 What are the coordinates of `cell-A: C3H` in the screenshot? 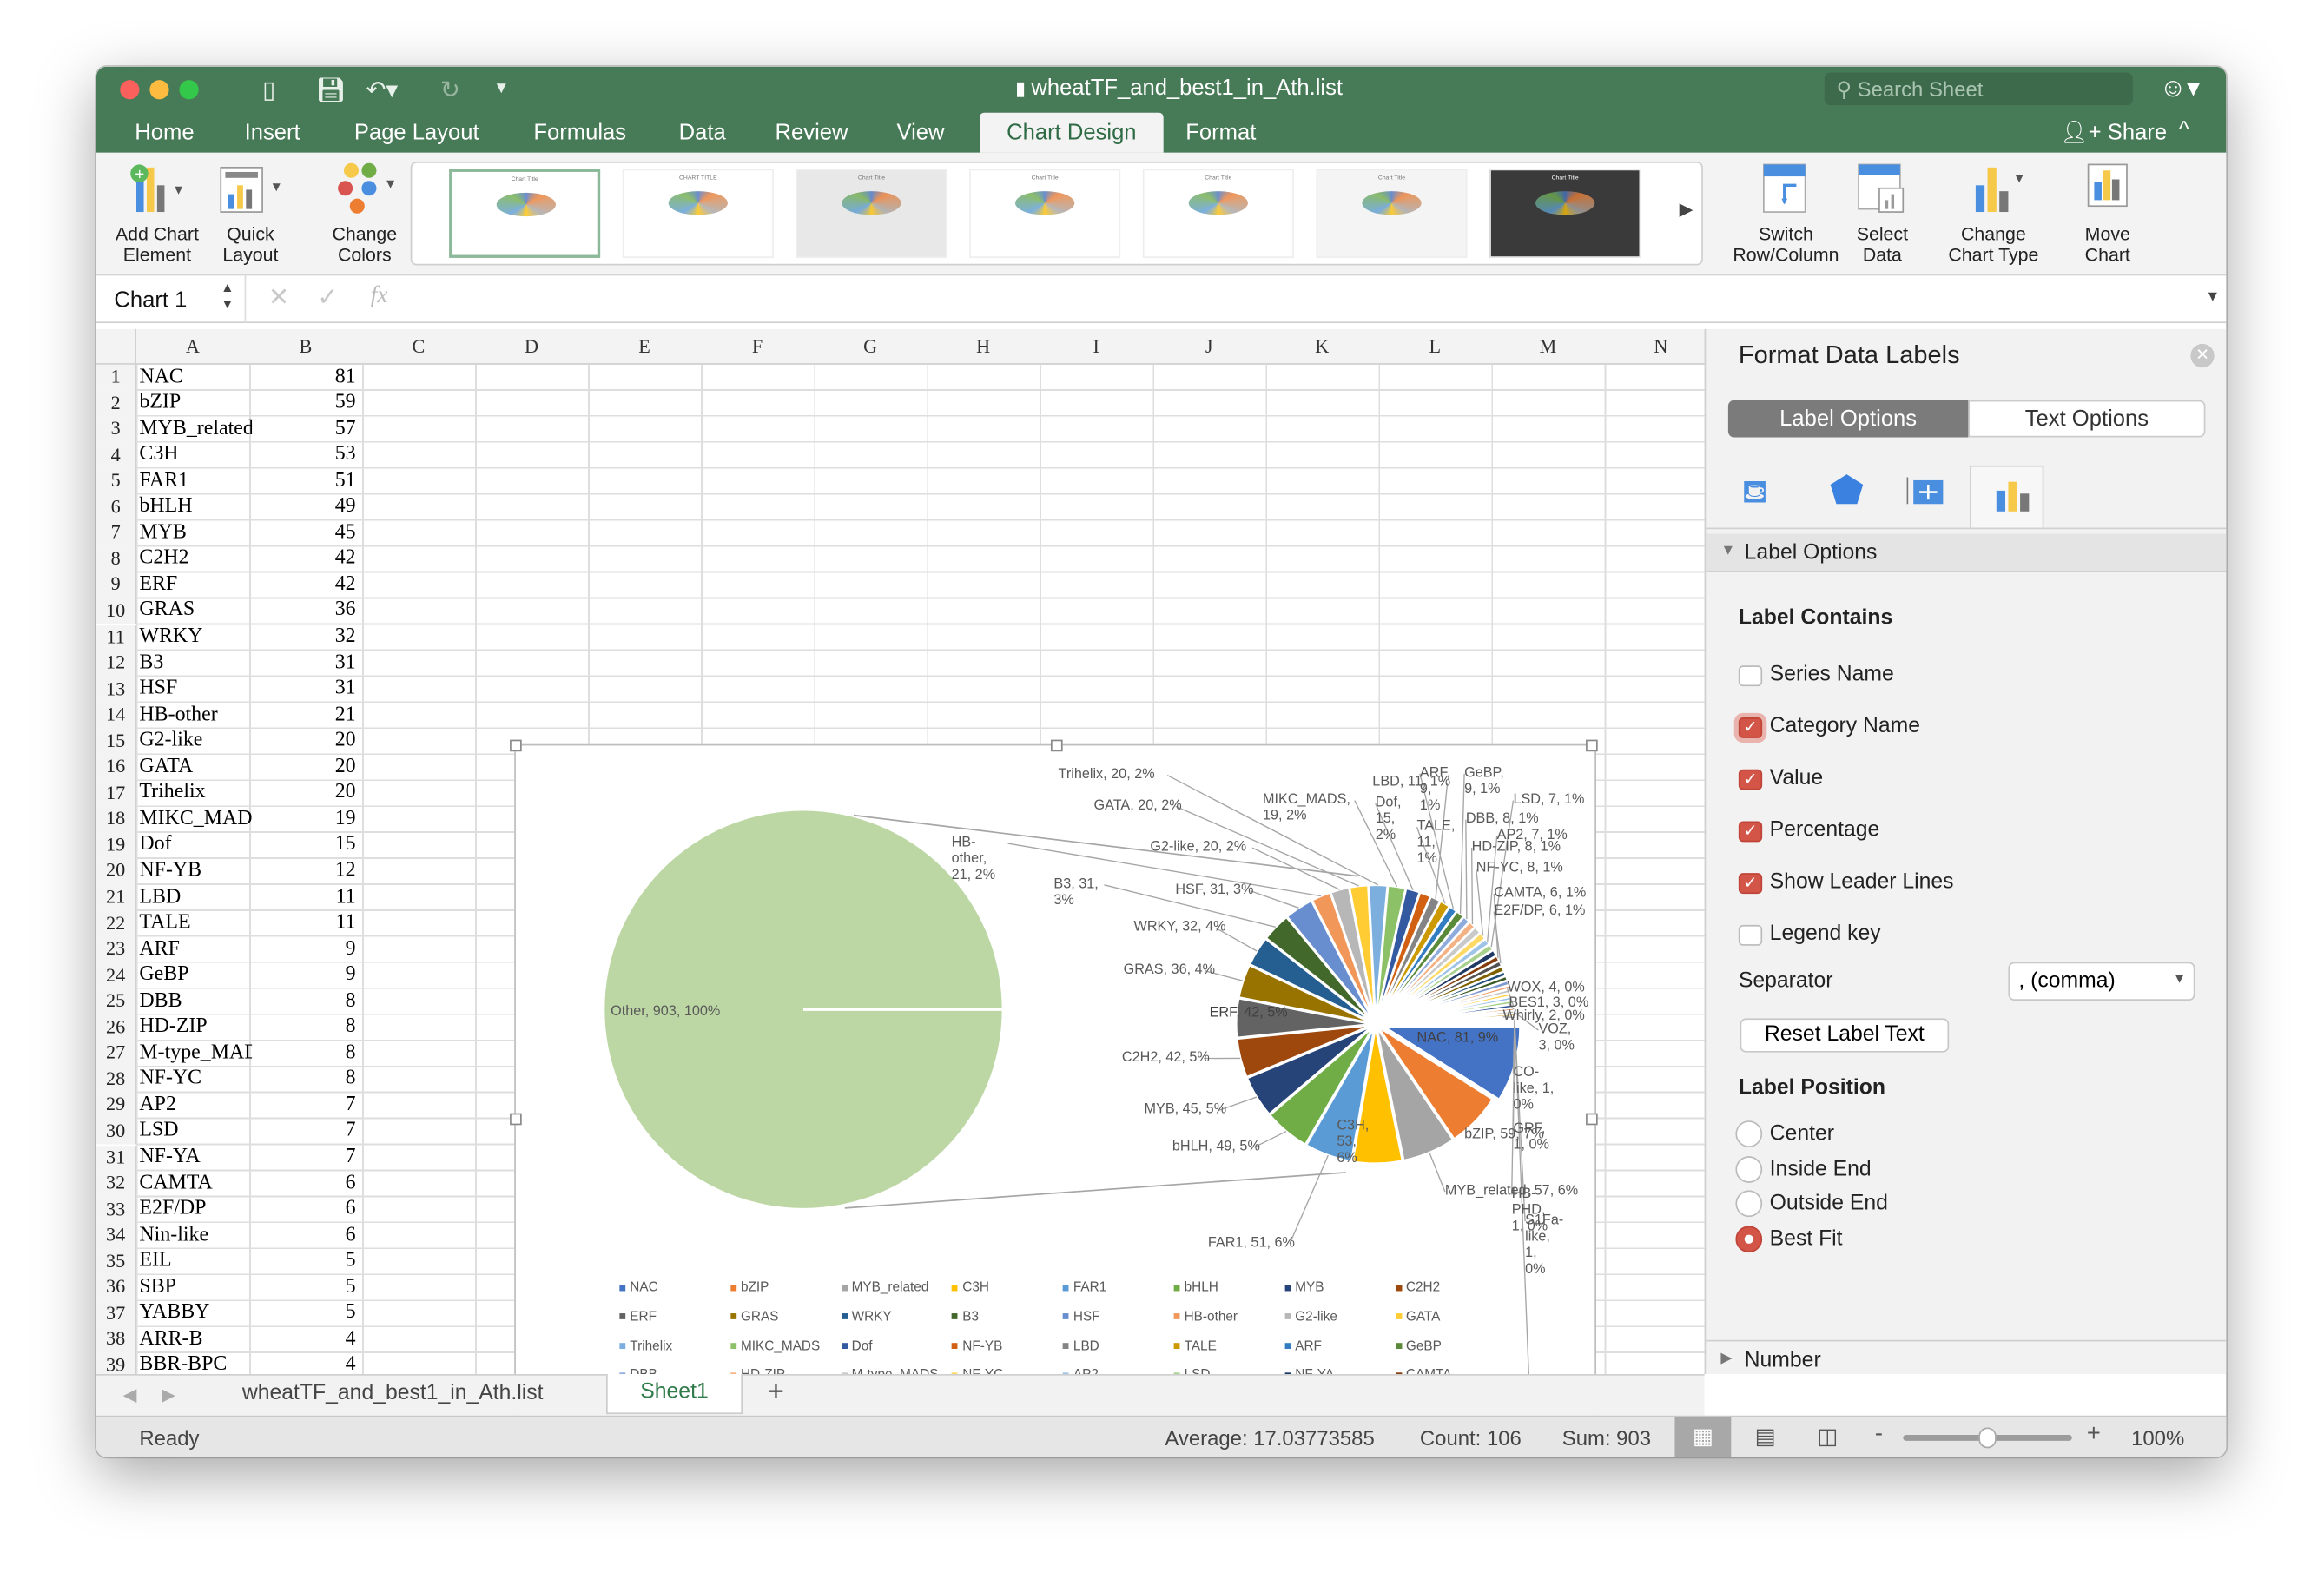 It's located at (195, 456).